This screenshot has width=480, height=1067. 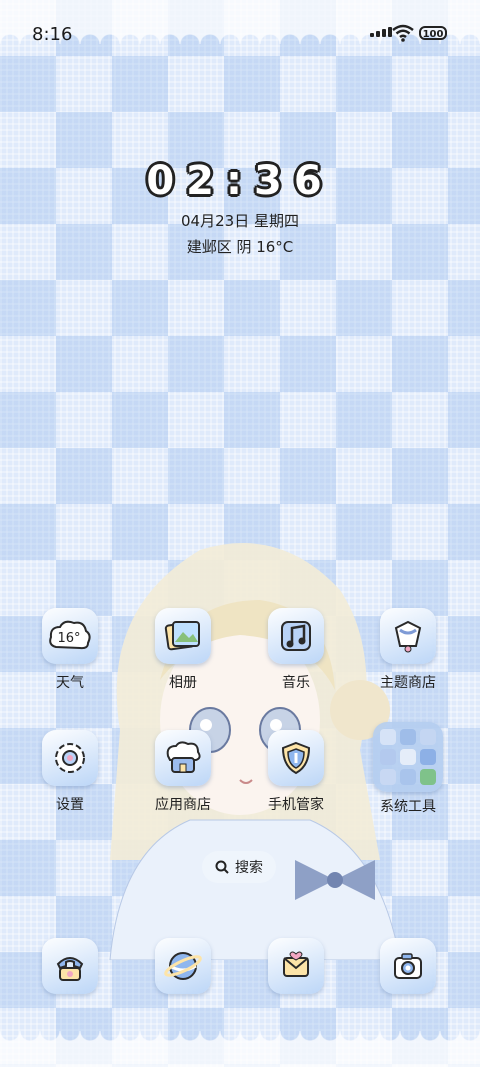 What do you see at coordinates (183, 683) in the screenshot?
I see `app-label: 相册` at bounding box center [183, 683].